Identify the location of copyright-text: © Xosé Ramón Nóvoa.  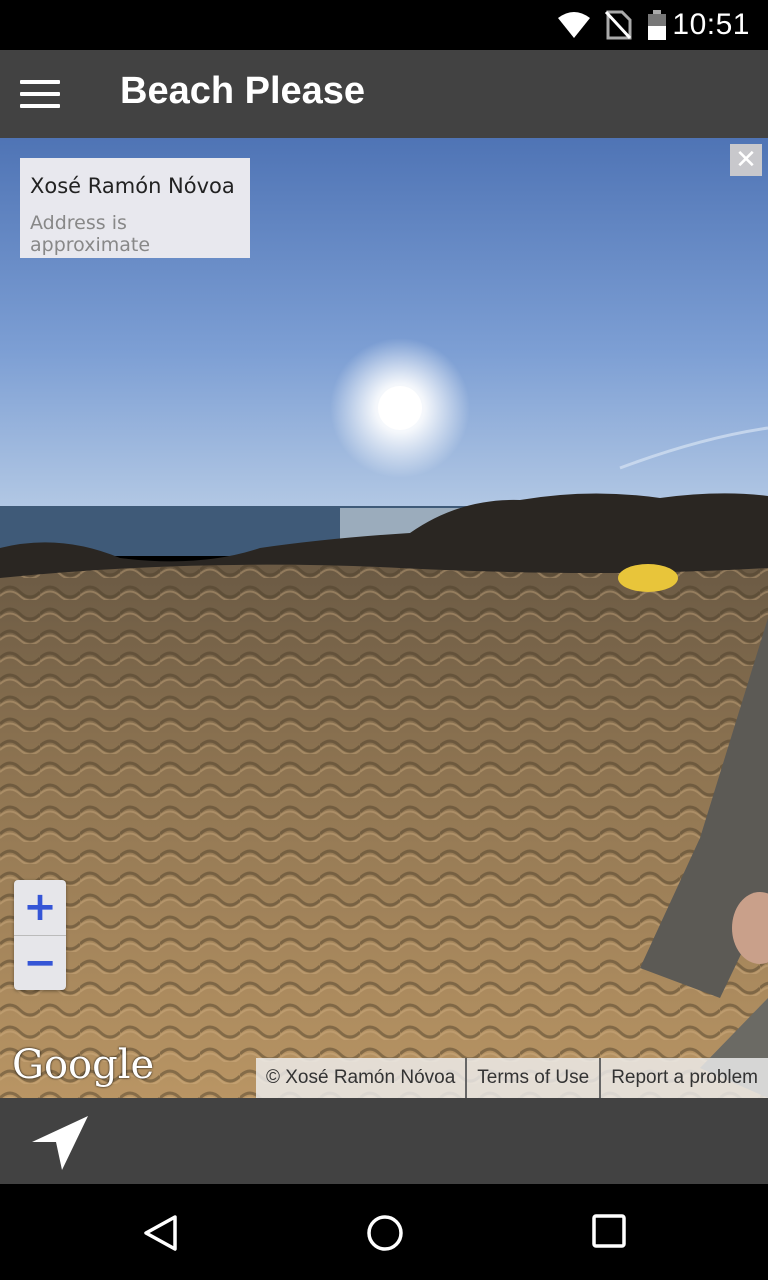
(360, 1078).